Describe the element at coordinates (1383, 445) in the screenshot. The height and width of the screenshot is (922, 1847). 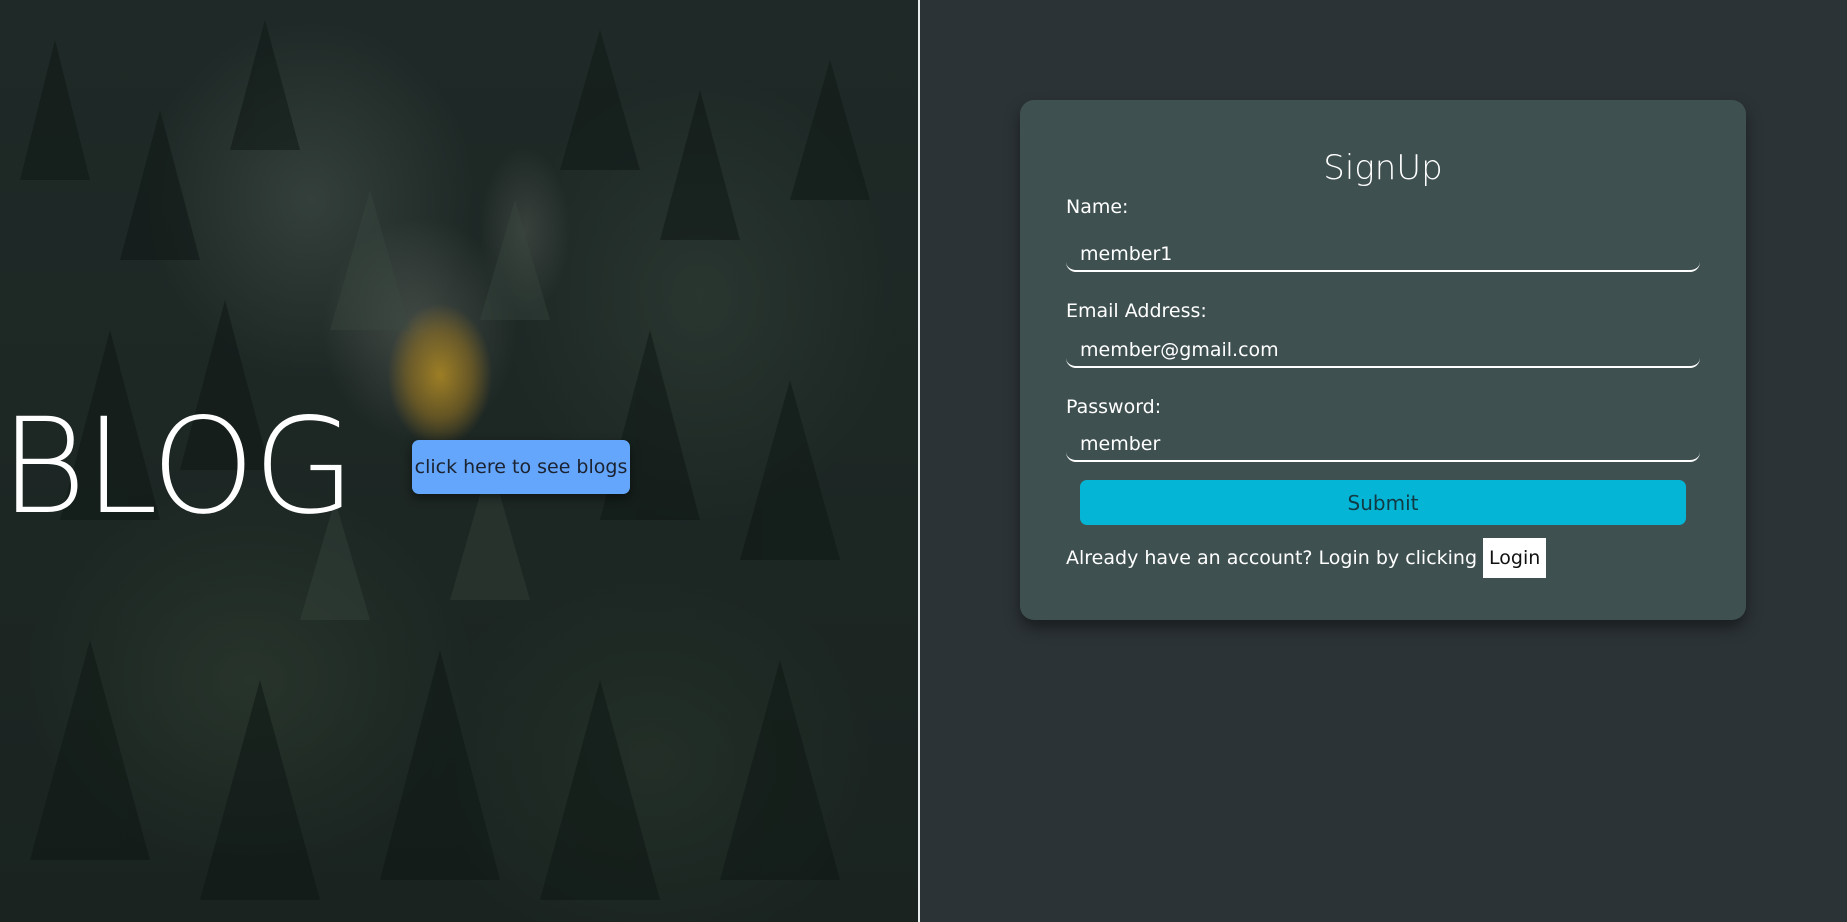
I see `password-input` at that location.